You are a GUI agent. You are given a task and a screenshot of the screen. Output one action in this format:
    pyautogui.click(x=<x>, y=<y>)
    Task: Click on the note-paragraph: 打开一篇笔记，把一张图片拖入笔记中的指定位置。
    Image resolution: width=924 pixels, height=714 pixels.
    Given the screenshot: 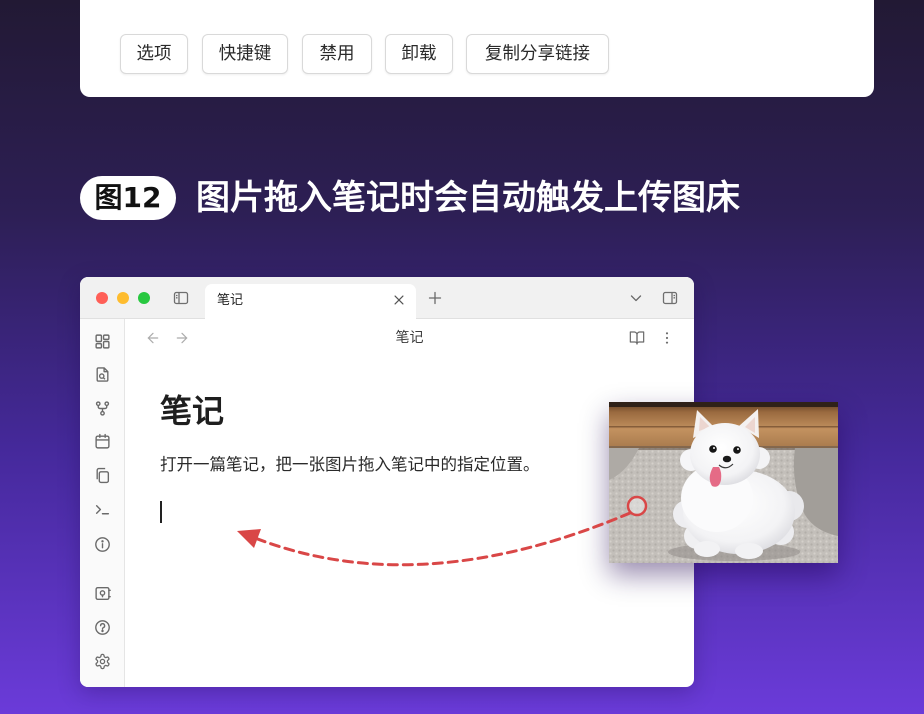 What is the action you would take?
    pyautogui.click(x=350, y=464)
    